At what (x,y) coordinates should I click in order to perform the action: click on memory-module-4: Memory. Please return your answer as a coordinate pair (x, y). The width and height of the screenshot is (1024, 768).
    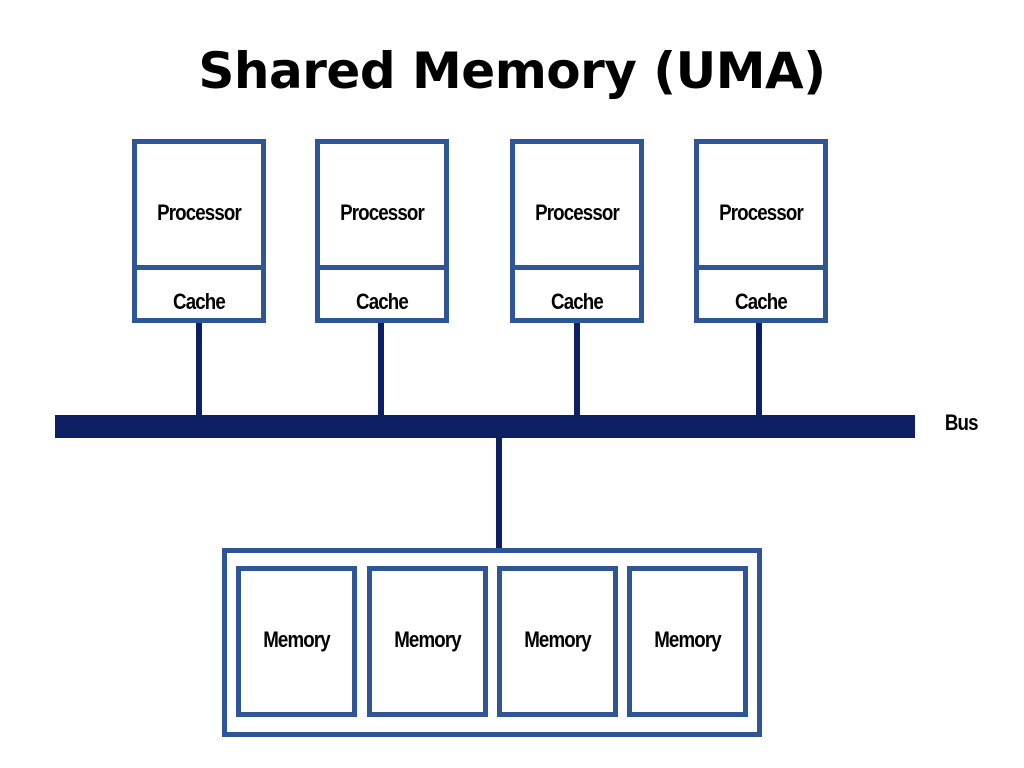
    Looking at the image, I should click on (687, 641).